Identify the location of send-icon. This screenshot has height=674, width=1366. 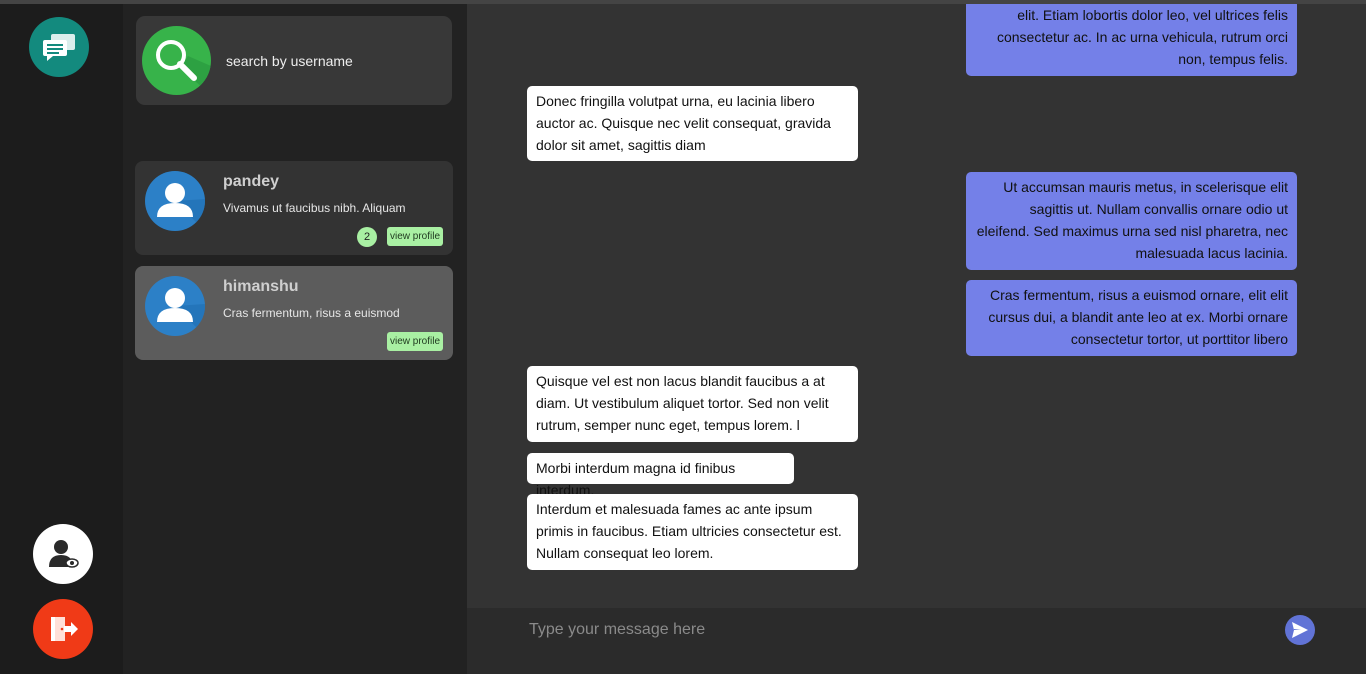
(1300, 630).